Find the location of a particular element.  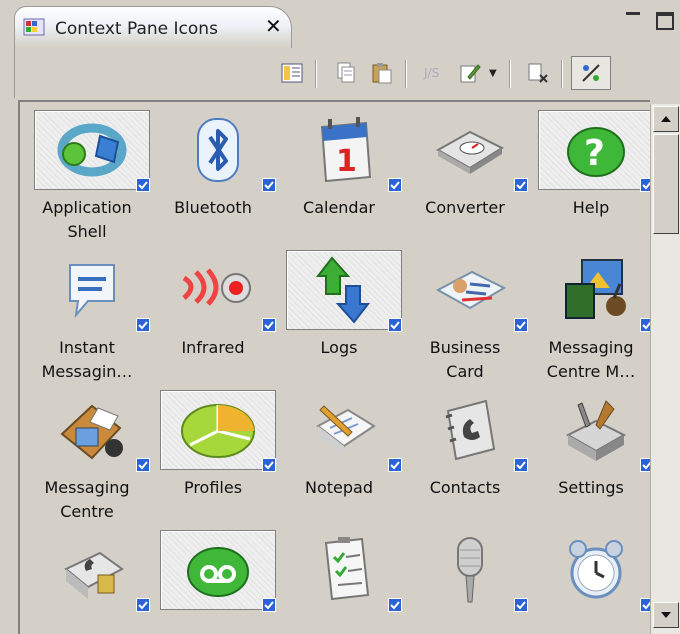

scrollbar-thumb is located at coordinates (666, 184).